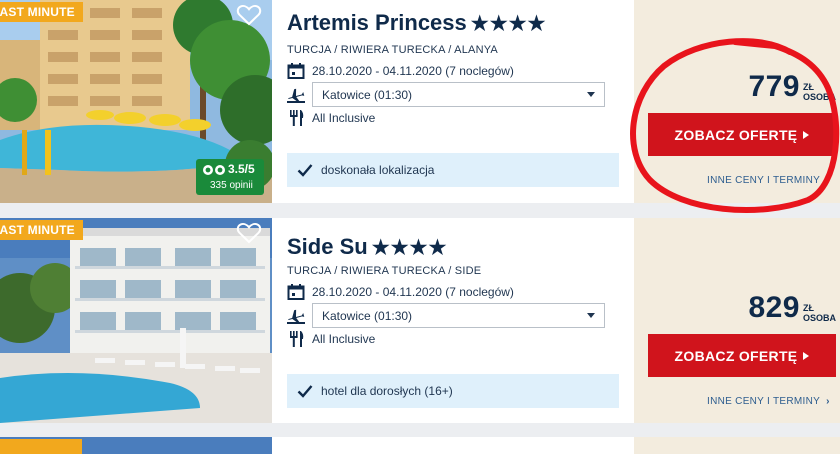  I want to click on hotel-card, so click(420, 445).